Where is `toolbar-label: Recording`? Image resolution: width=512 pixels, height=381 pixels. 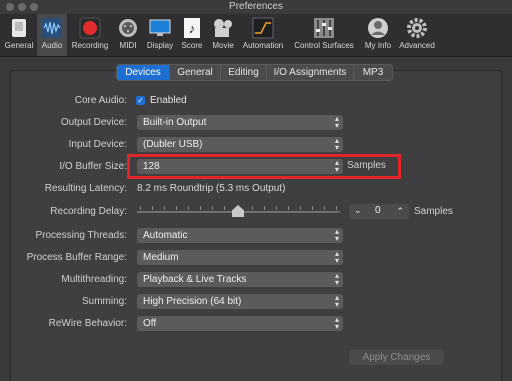 toolbar-label: Recording is located at coordinates (90, 45).